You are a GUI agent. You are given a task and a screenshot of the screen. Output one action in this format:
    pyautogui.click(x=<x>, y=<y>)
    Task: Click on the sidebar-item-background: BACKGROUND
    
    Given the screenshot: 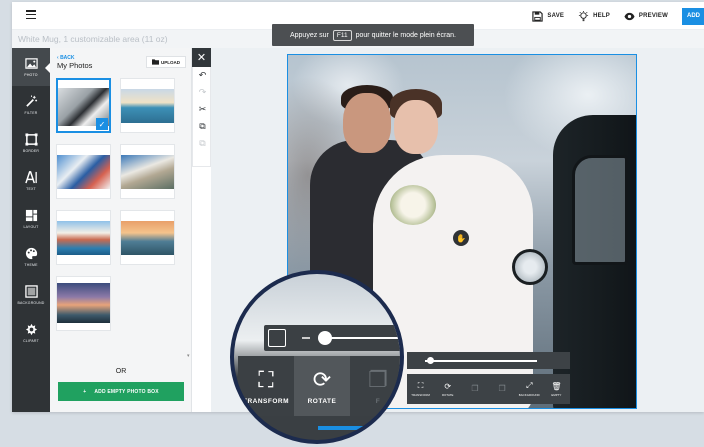 What is the action you would take?
    pyautogui.click(x=31, y=295)
    